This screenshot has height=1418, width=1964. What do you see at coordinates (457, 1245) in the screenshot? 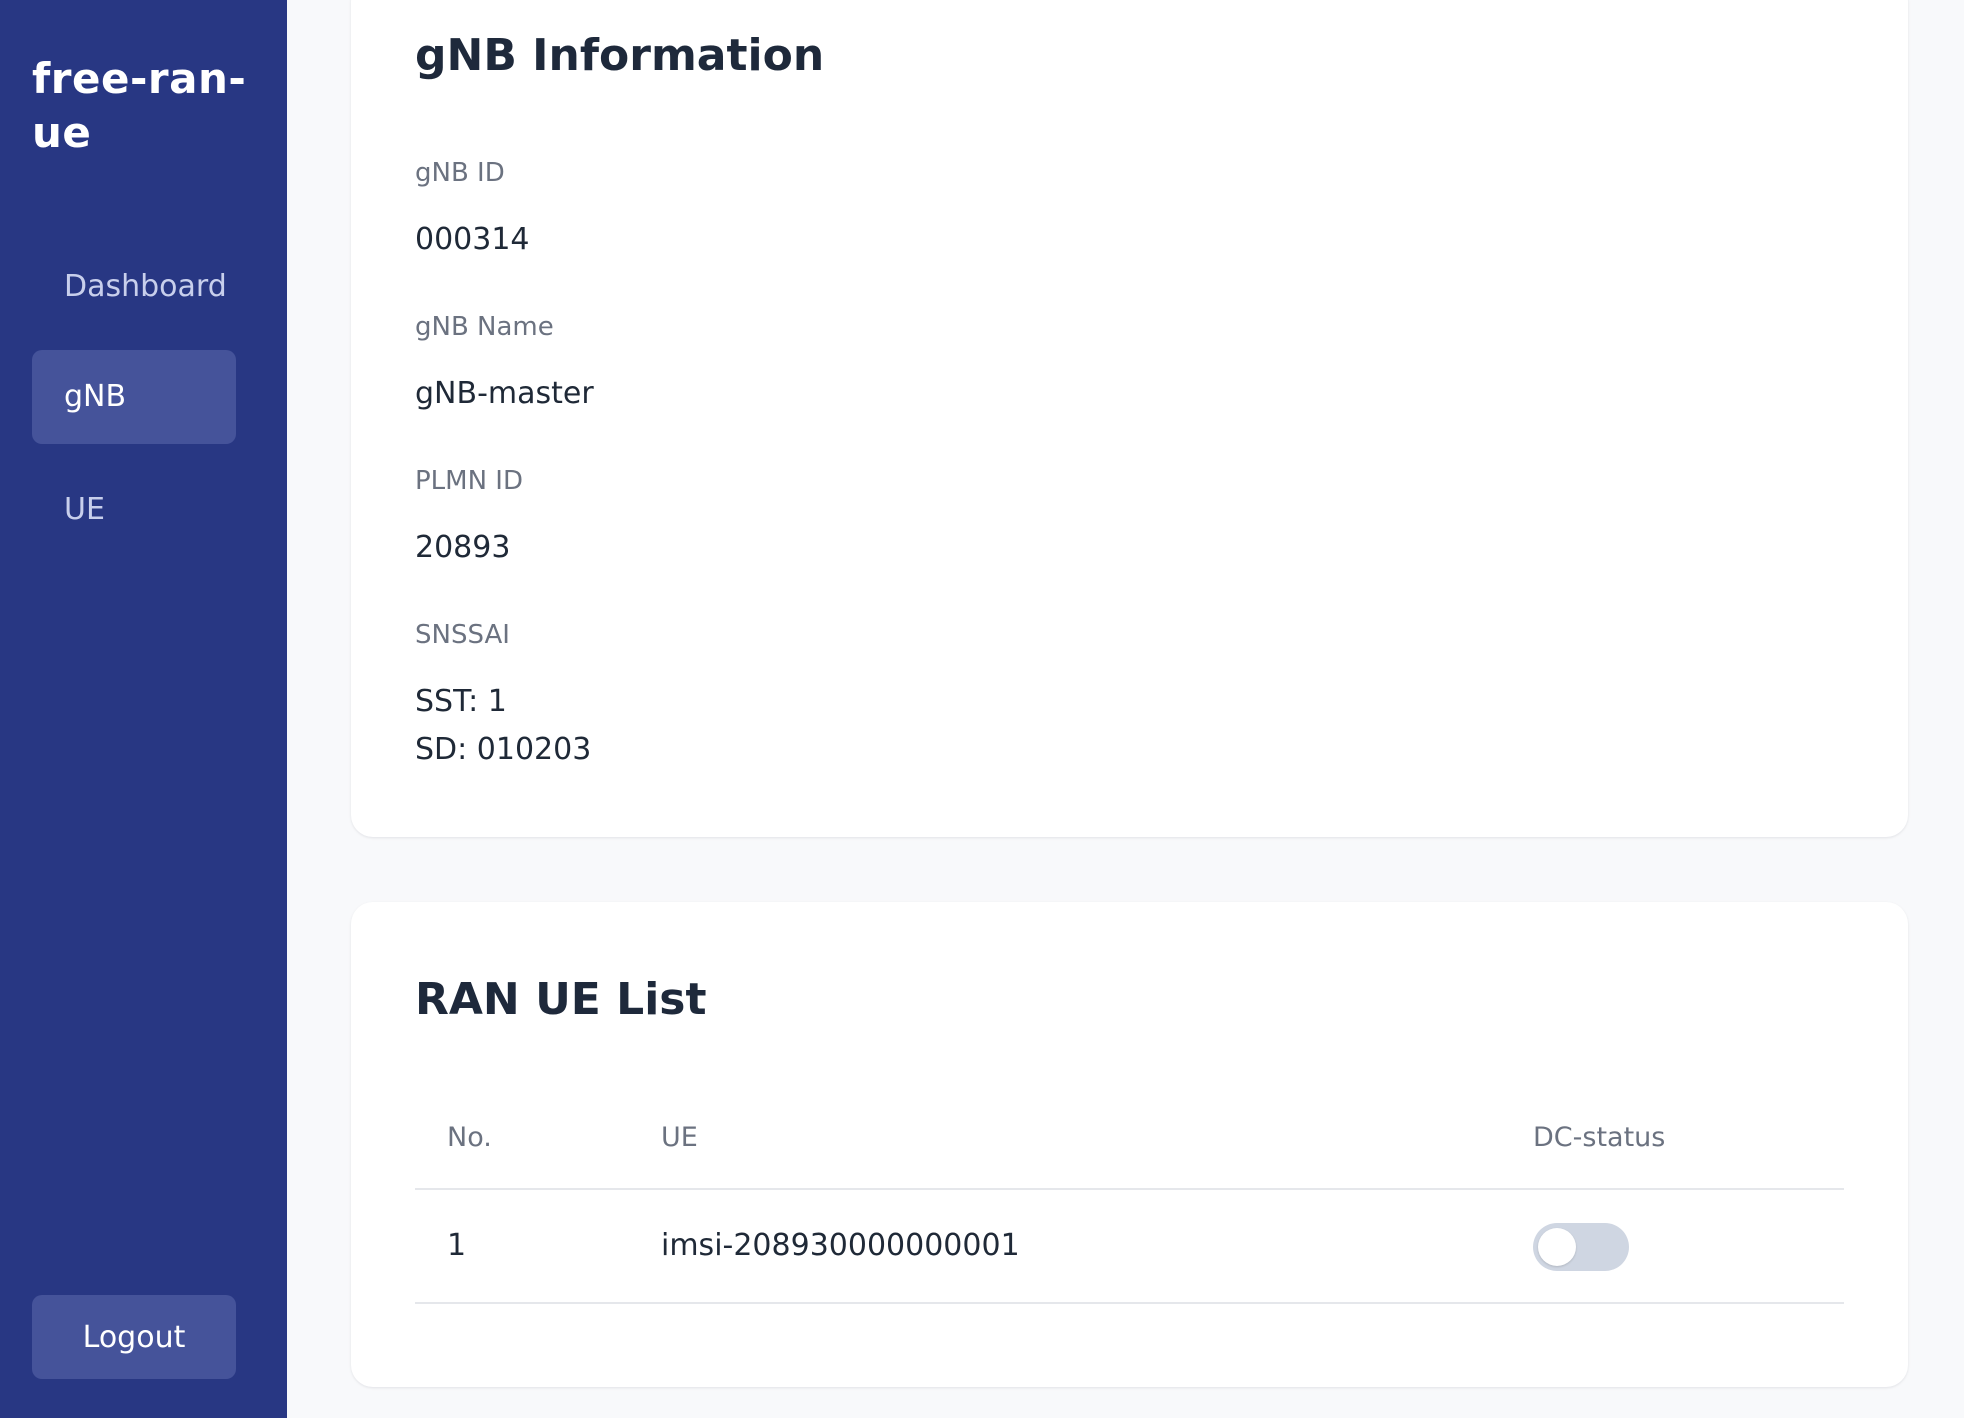
I see `row-number: 1` at bounding box center [457, 1245].